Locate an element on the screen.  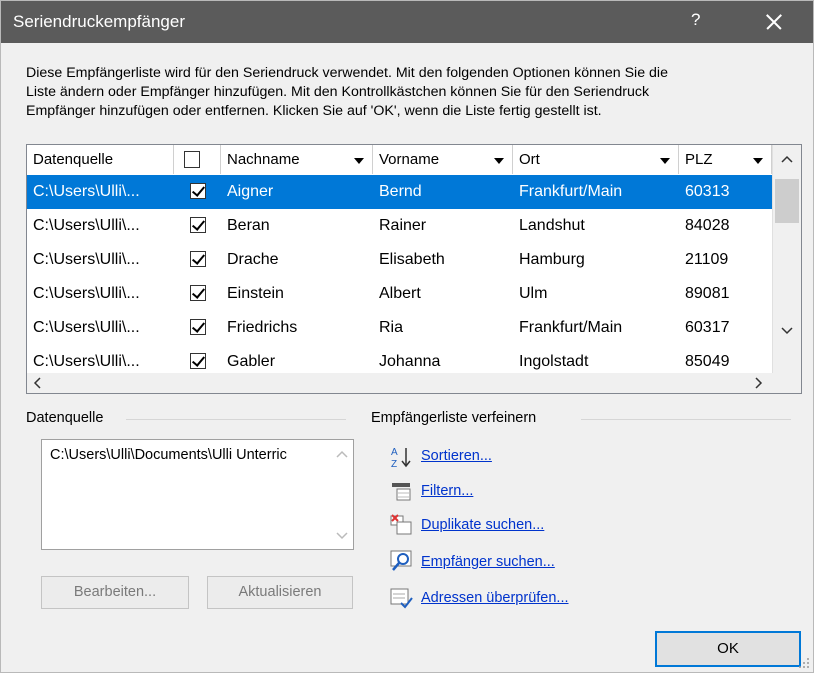
find-recipient-icon is located at coordinates (401, 560).